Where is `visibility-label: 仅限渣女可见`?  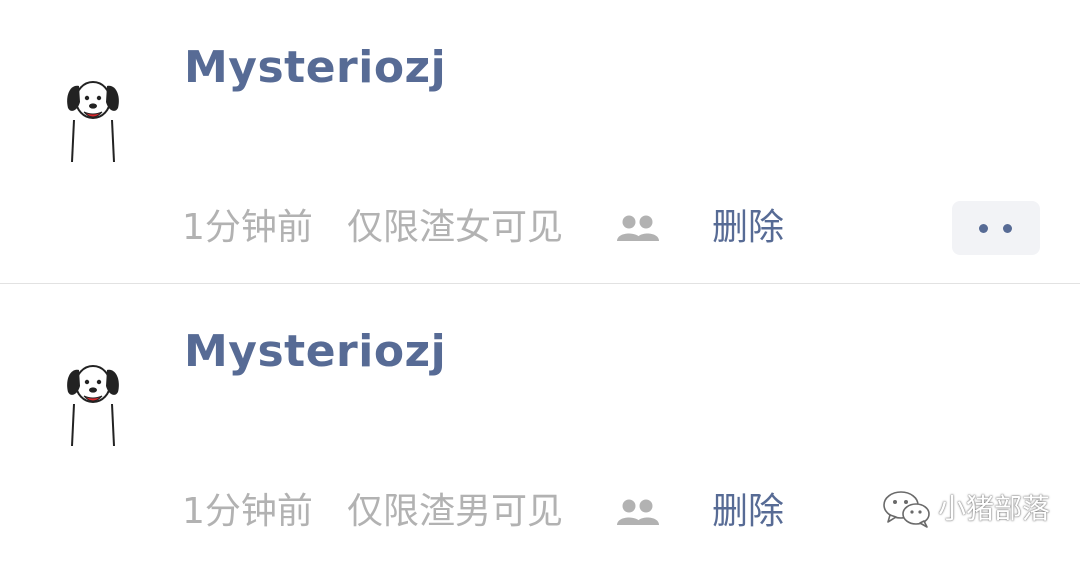
visibility-label: 仅限渣女可见 is located at coordinates (455, 227).